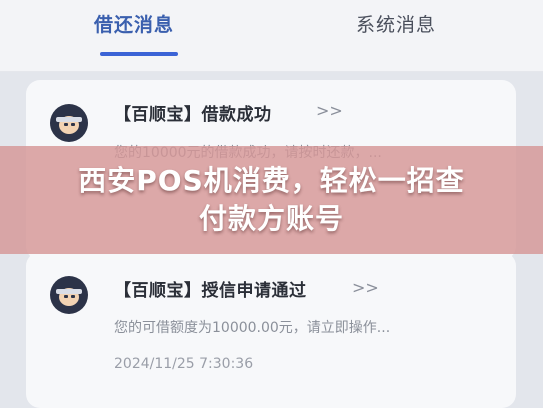 The height and width of the screenshot is (408, 543). Describe the element at coordinates (396, 25) in the screenshot. I see `tab-system-messages: 系统消息` at that location.